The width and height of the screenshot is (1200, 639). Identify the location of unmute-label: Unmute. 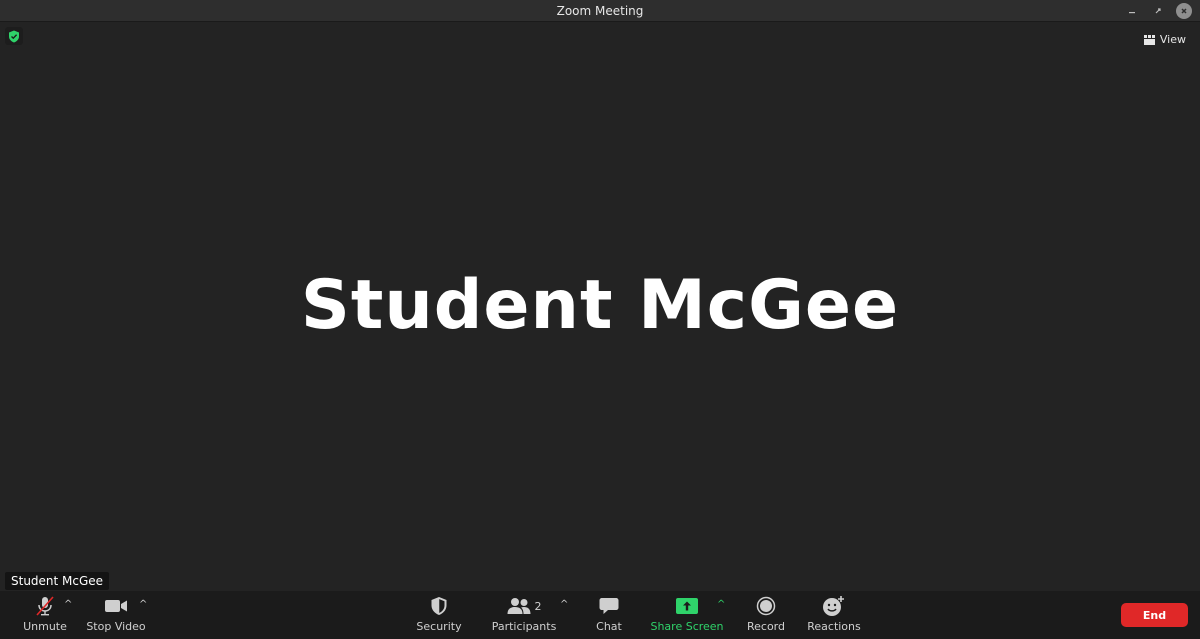
(45, 626).